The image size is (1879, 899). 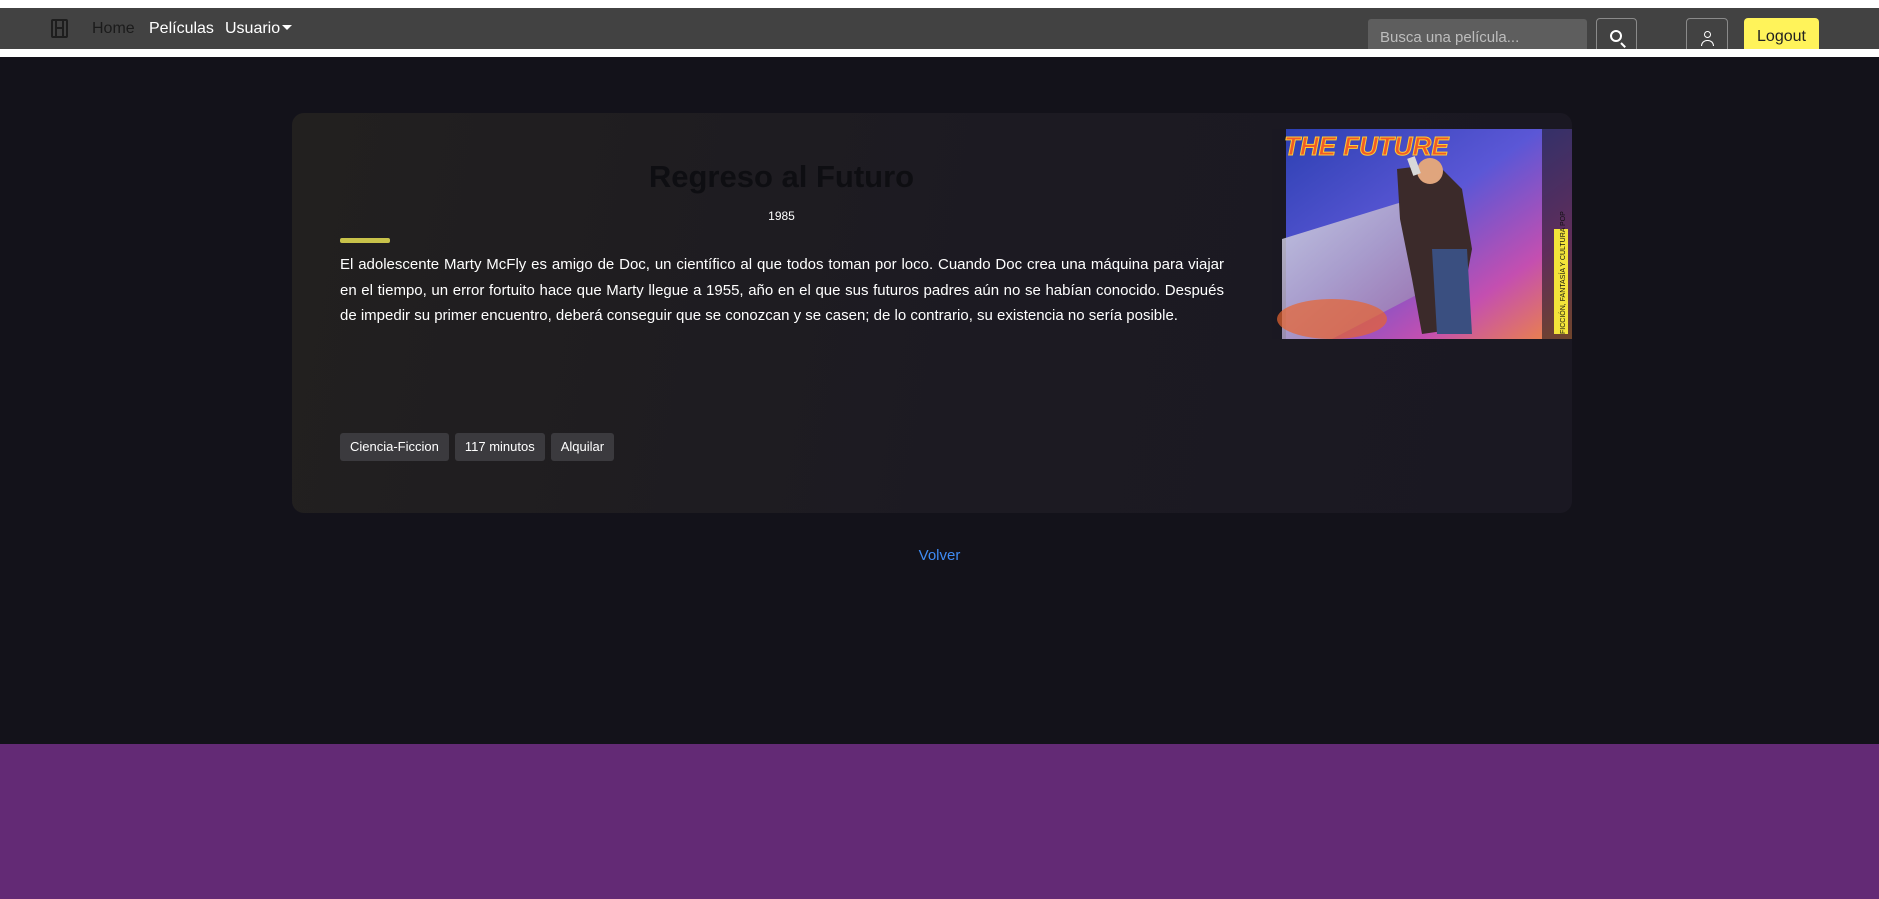 What do you see at coordinates (1562, 272) in the screenshot?
I see `poster-side-text: FICCIÓN, FANTASÍA Y CULTURA POP` at bounding box center [1562, 272].